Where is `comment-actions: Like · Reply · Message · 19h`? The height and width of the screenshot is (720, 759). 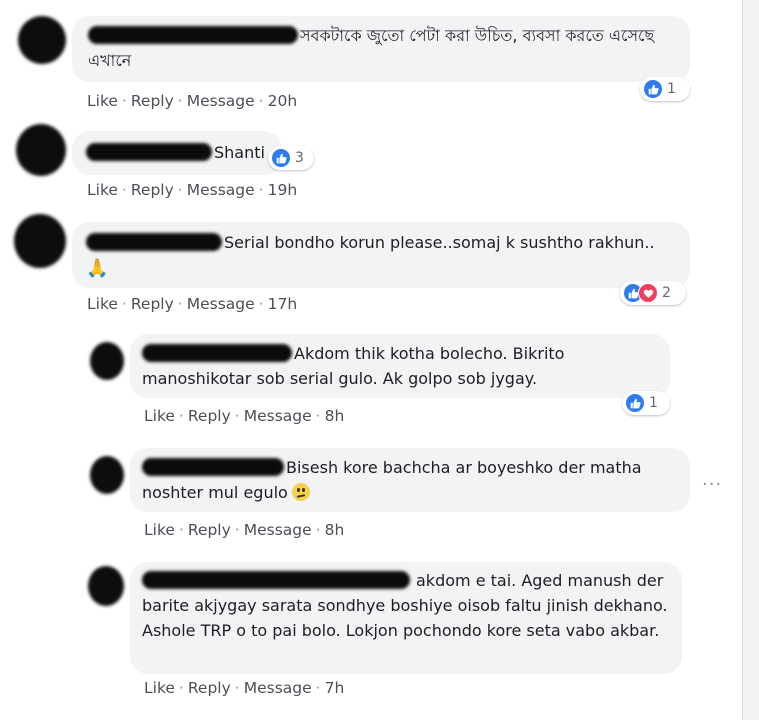
comment-actions: Like · Reply · Message · 19h is located at coordinates (192, 190).